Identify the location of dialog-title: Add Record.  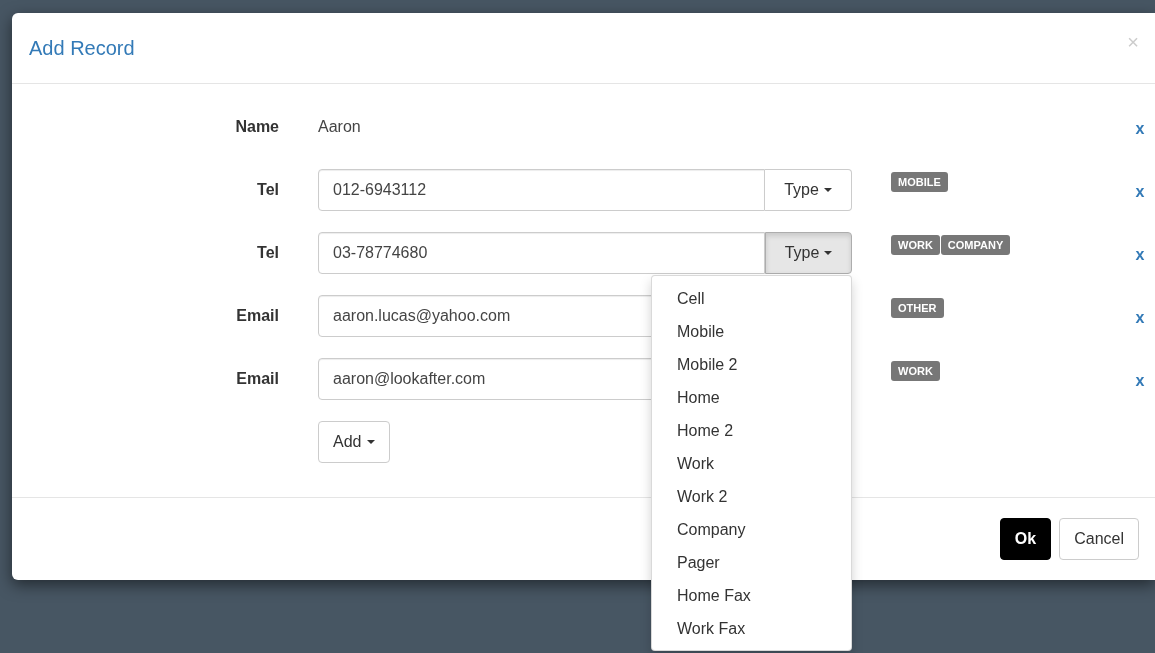
(82, 48).